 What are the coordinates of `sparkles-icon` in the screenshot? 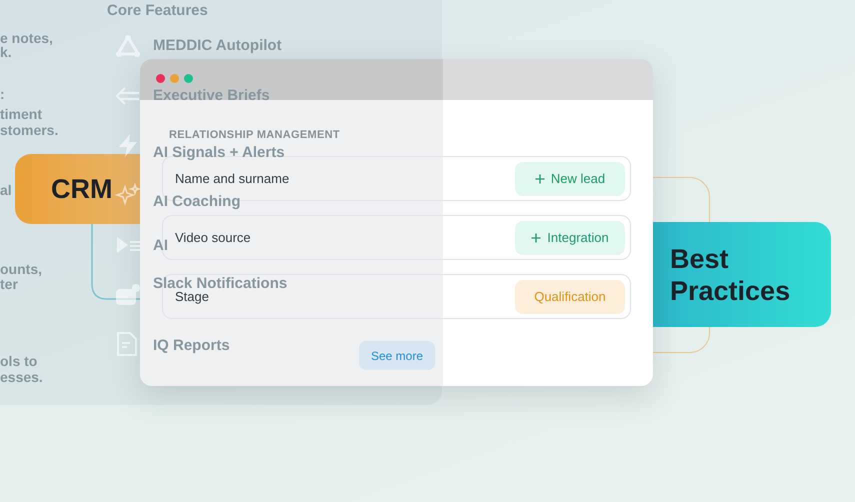 It's located at (128, 195).